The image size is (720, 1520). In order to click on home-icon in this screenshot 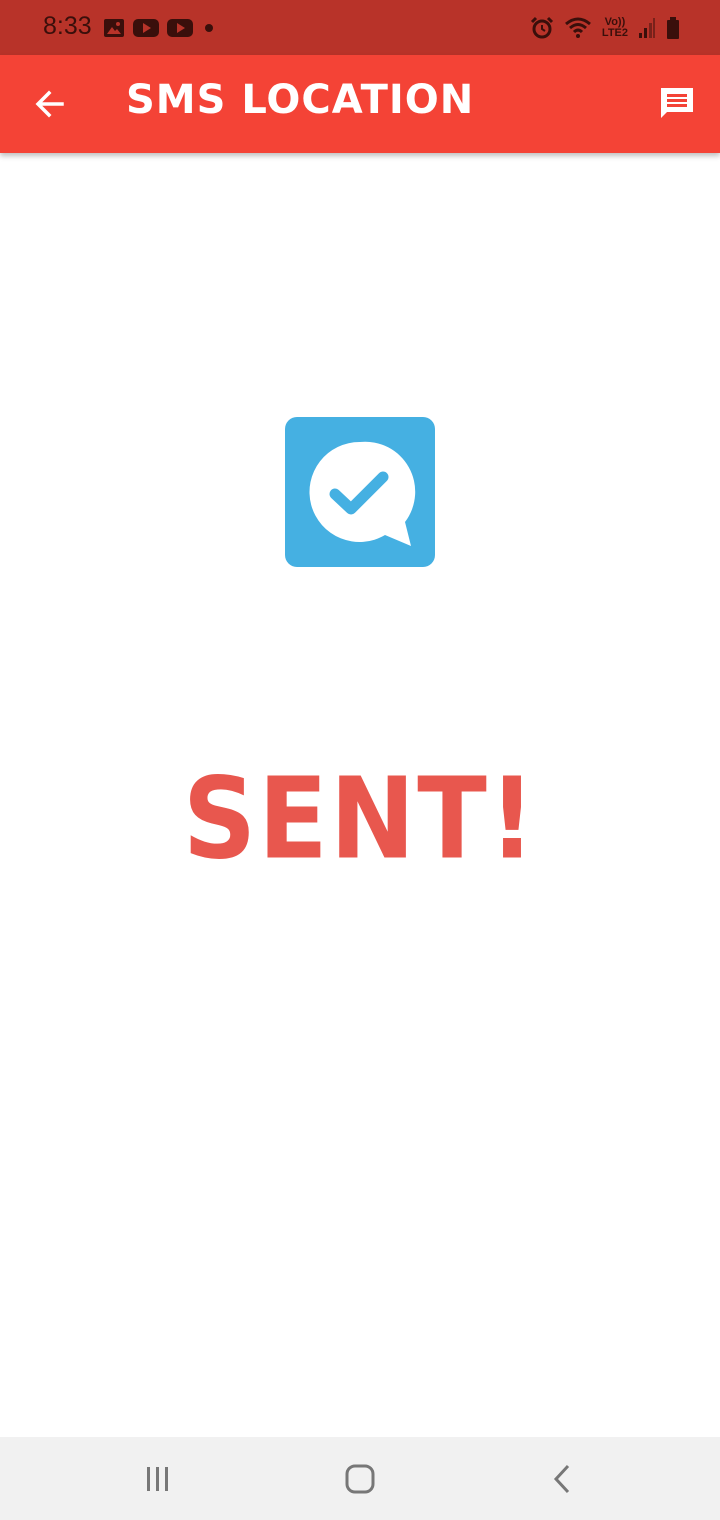, I will do `click(360, 1479)`.